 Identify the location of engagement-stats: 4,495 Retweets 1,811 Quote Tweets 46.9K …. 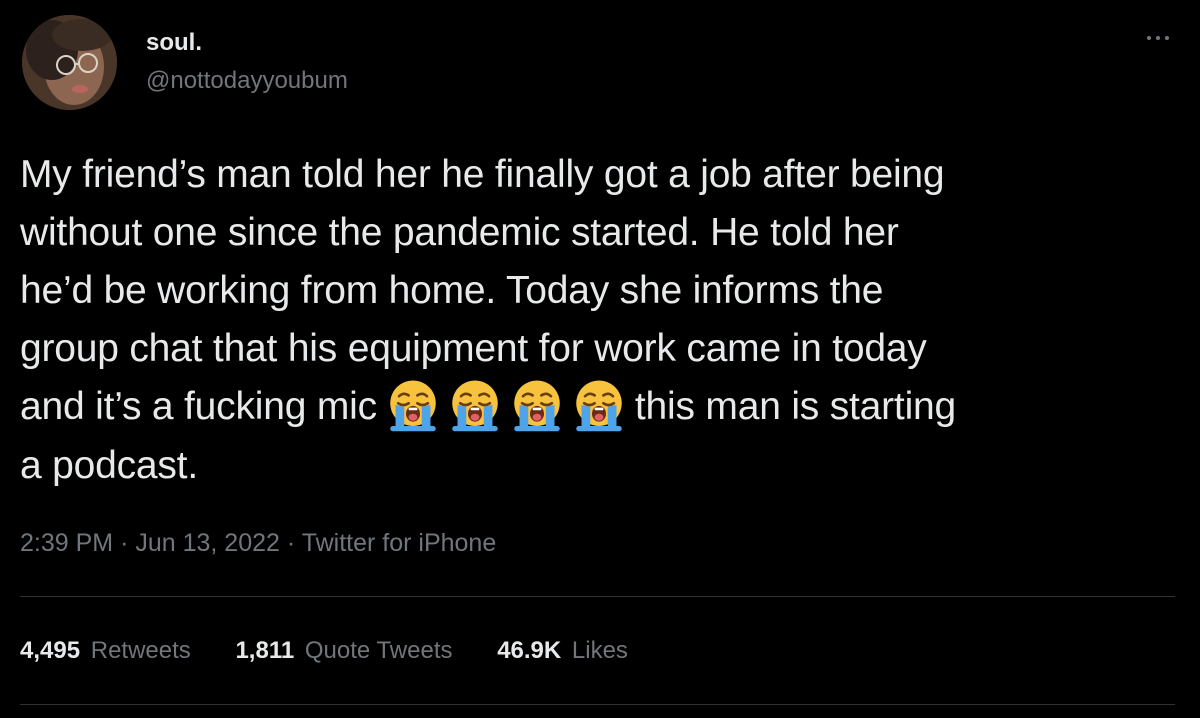
(343, 651).